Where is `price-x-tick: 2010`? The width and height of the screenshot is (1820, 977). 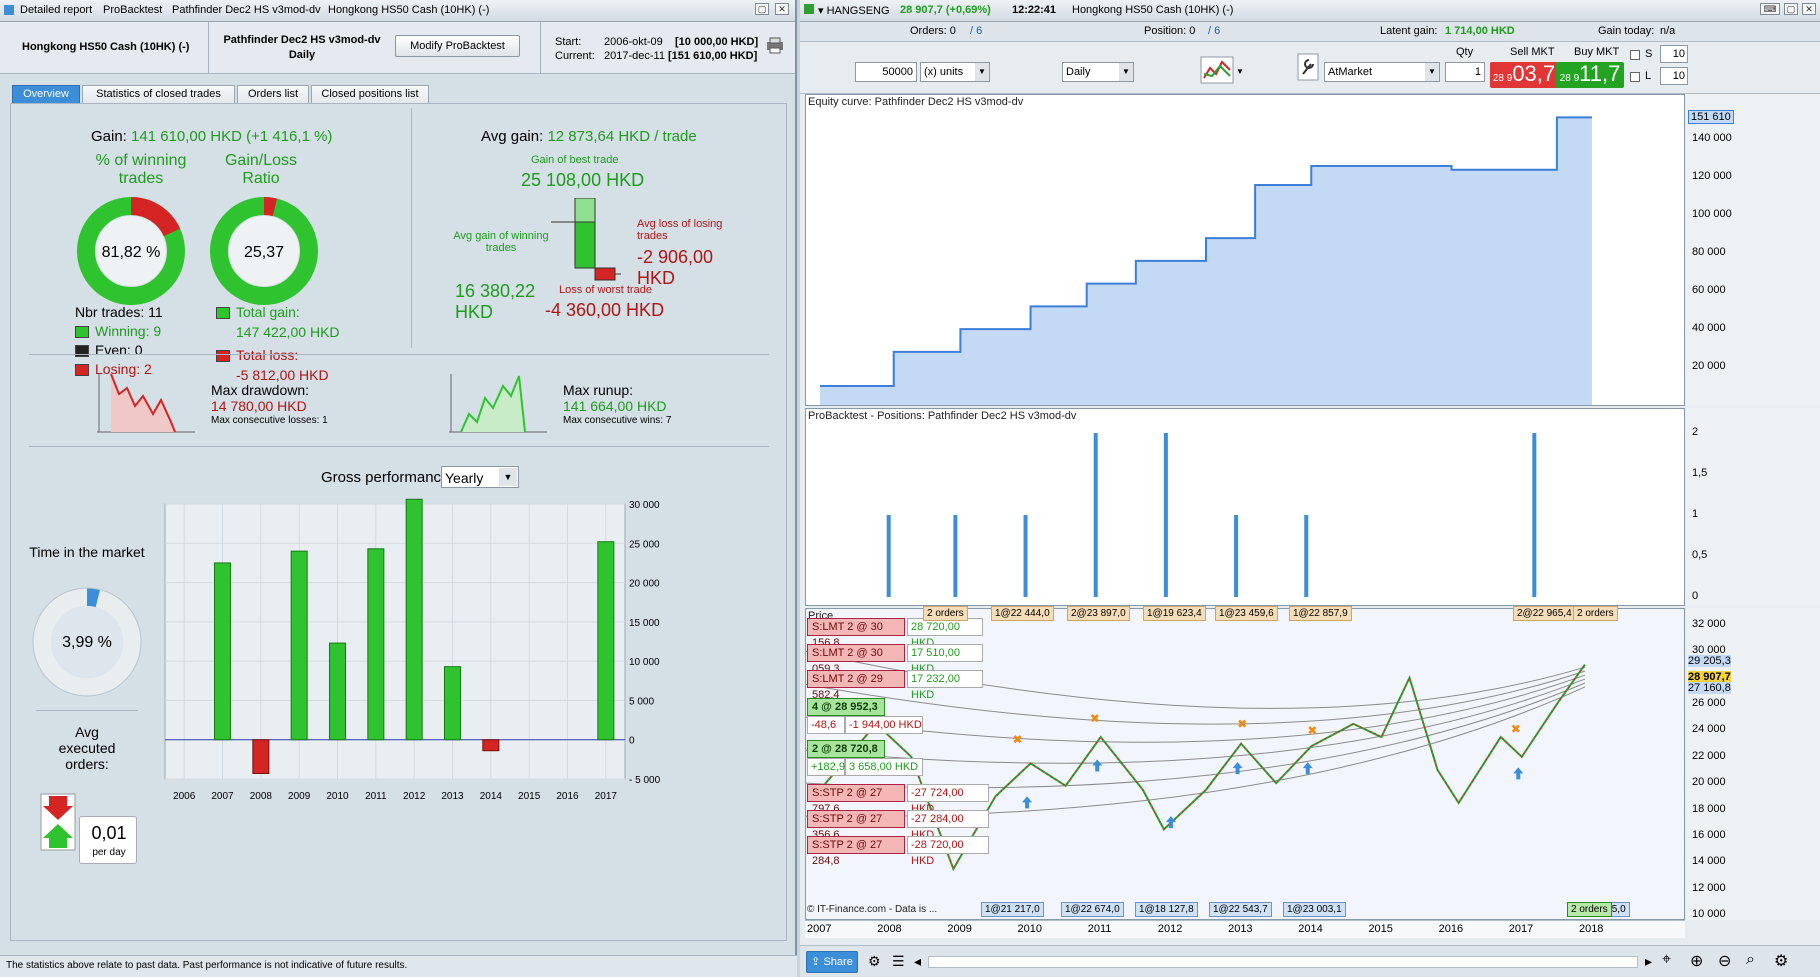
price-x-tick: 2010 is located at coordinates (1030, 929).